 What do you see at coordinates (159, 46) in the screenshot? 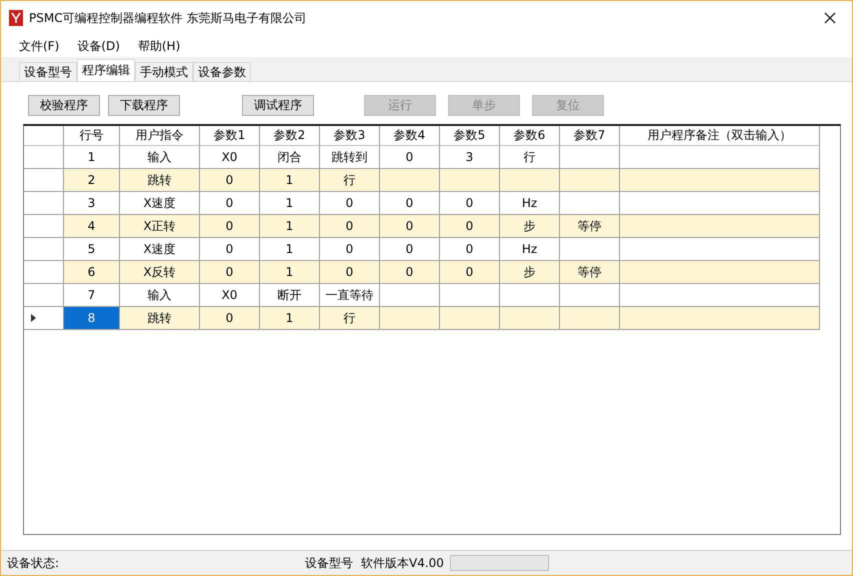
I see `menu-item: 帮助(H)` at bounding box center [159, 46].